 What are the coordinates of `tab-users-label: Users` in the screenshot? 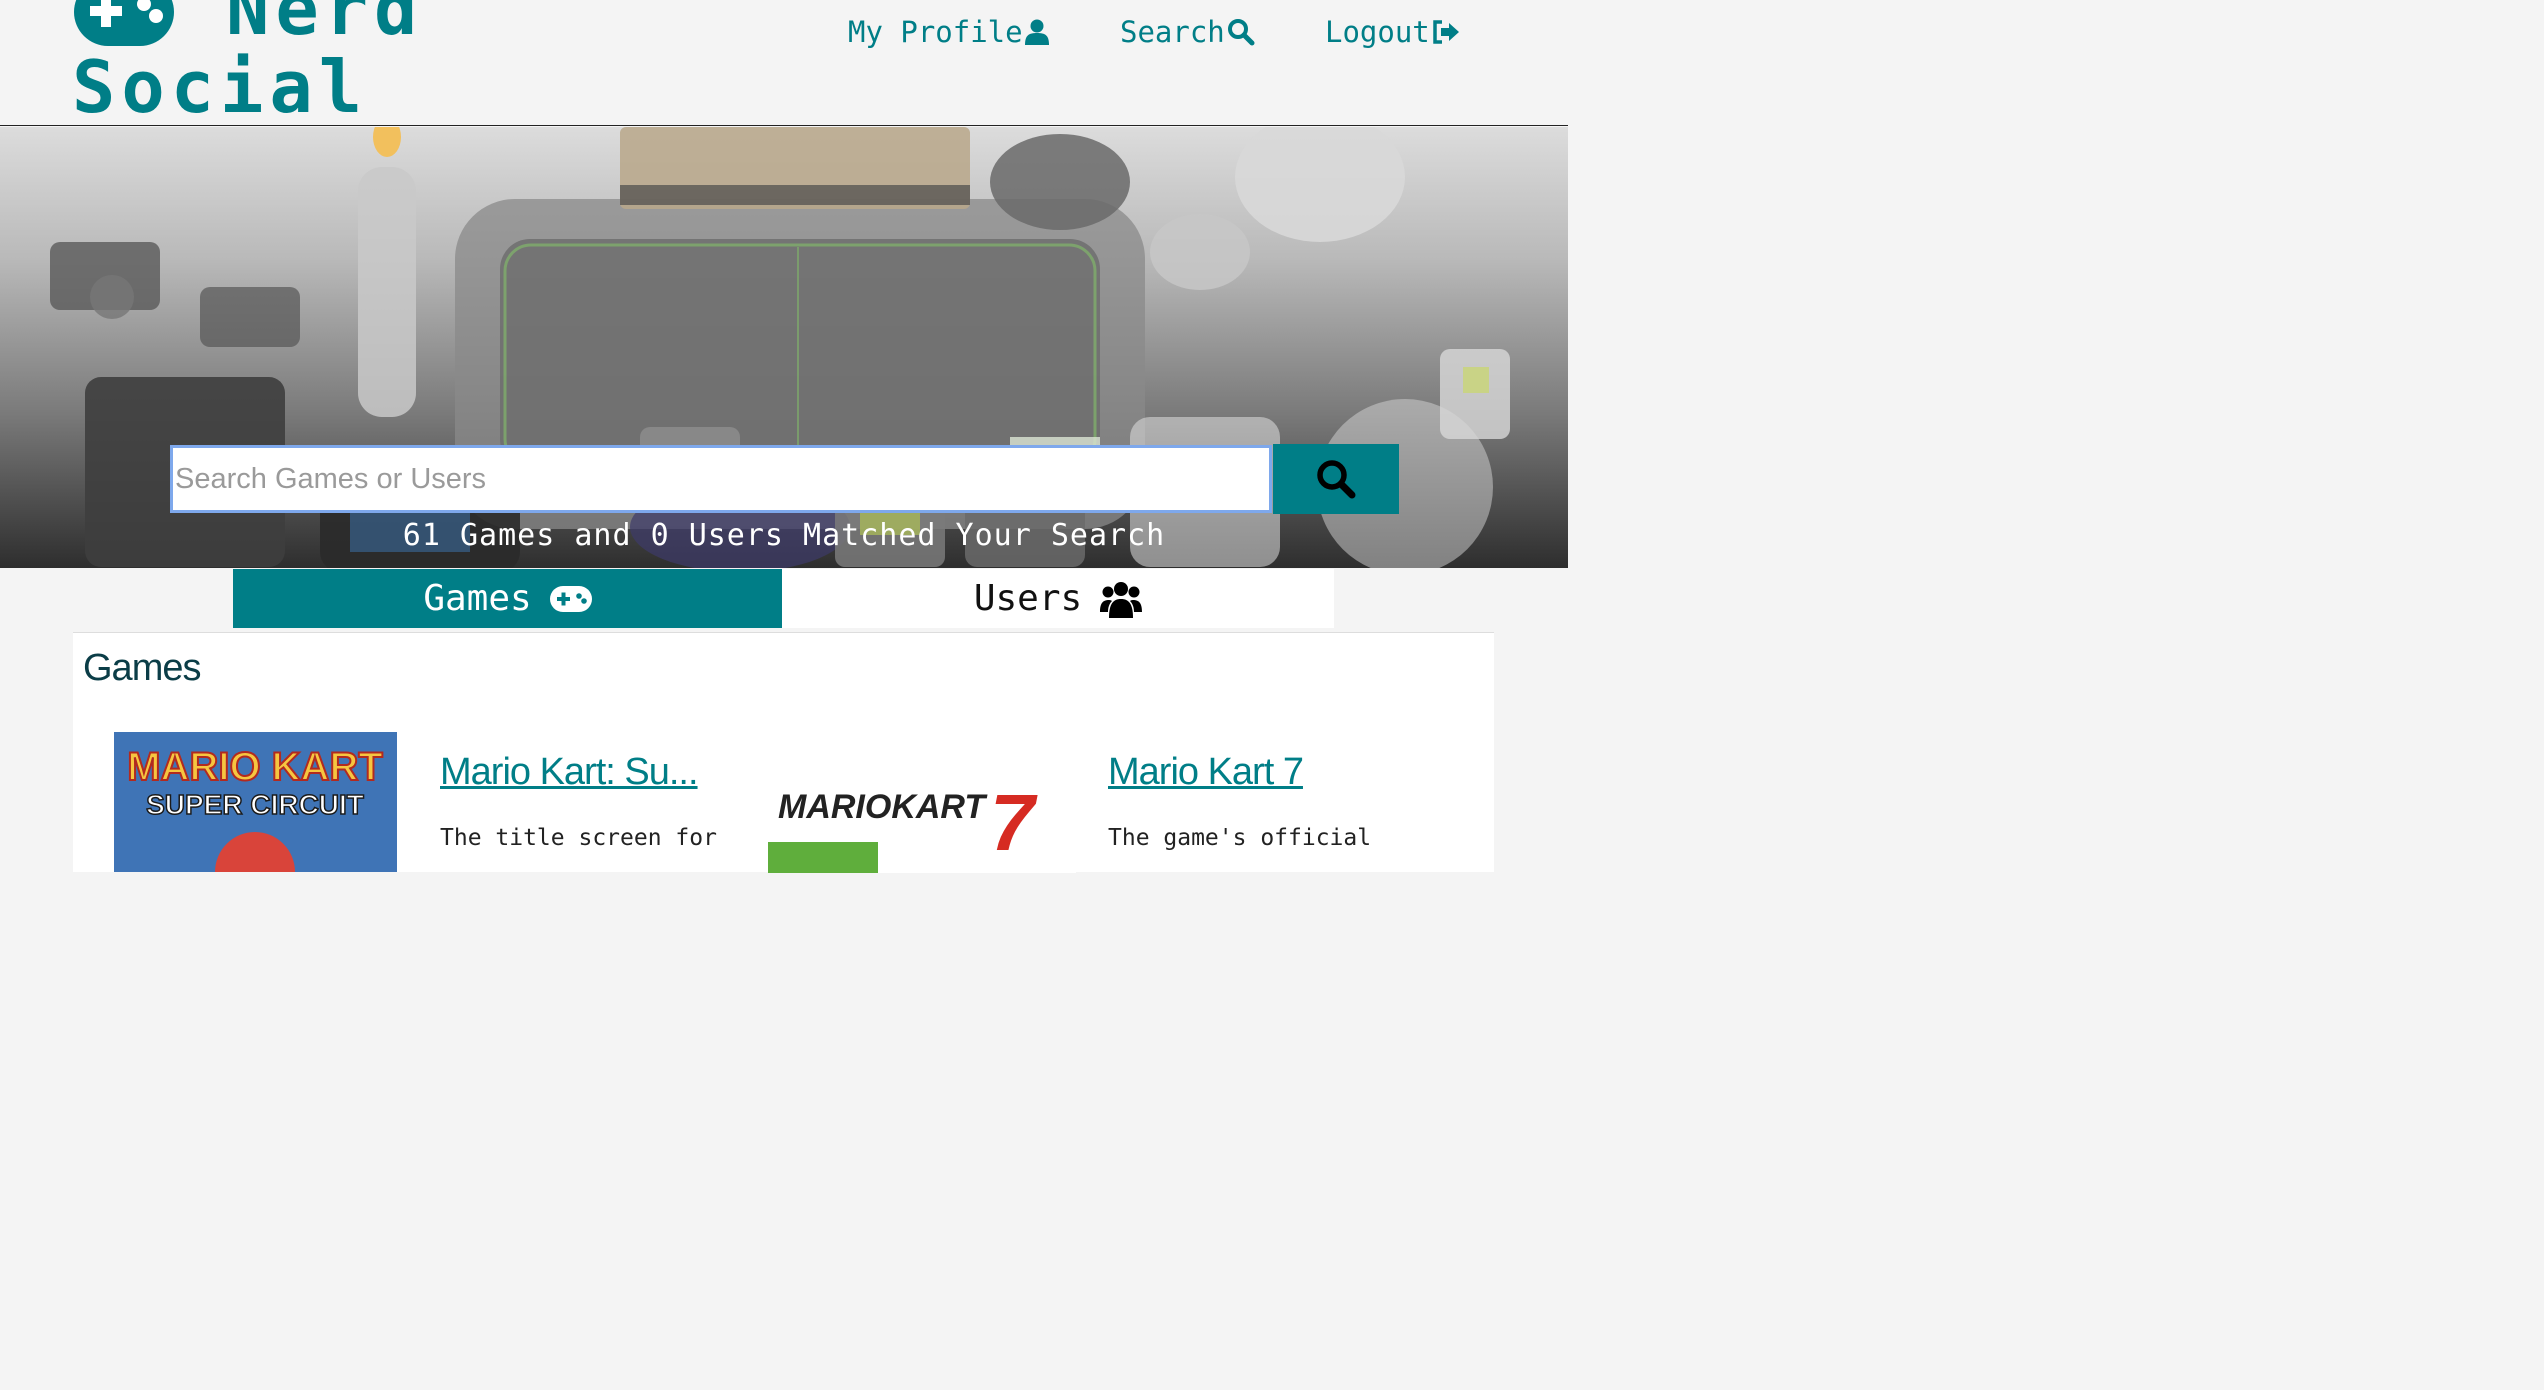 It's located at (1028, 598).